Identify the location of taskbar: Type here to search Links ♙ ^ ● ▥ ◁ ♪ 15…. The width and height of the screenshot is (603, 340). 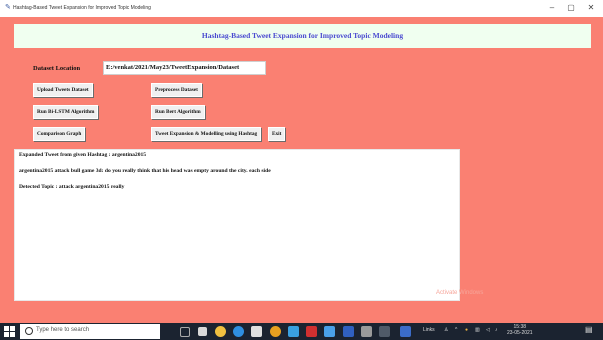
(301, 331).